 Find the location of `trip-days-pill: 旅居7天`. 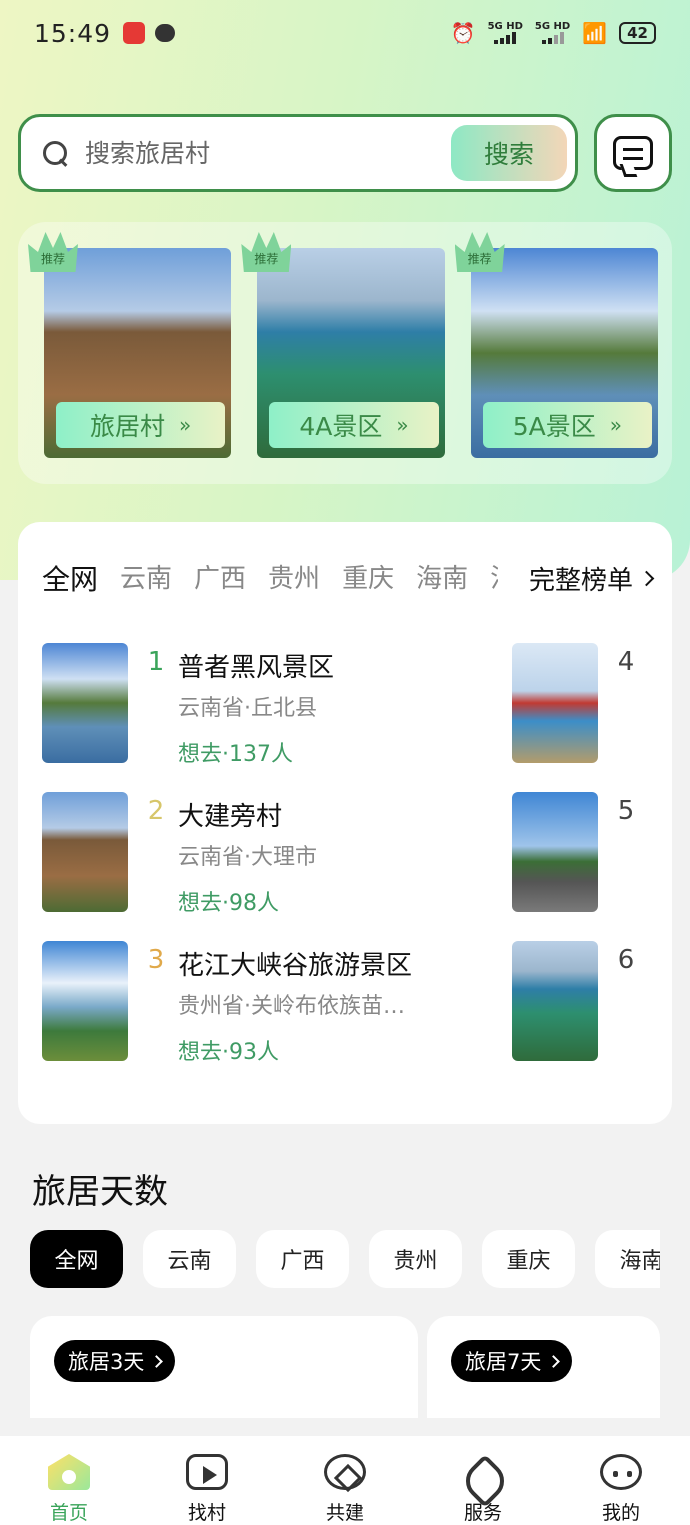

trip-days-pill: 旅居7天 is located at coordinates (512, 1361).